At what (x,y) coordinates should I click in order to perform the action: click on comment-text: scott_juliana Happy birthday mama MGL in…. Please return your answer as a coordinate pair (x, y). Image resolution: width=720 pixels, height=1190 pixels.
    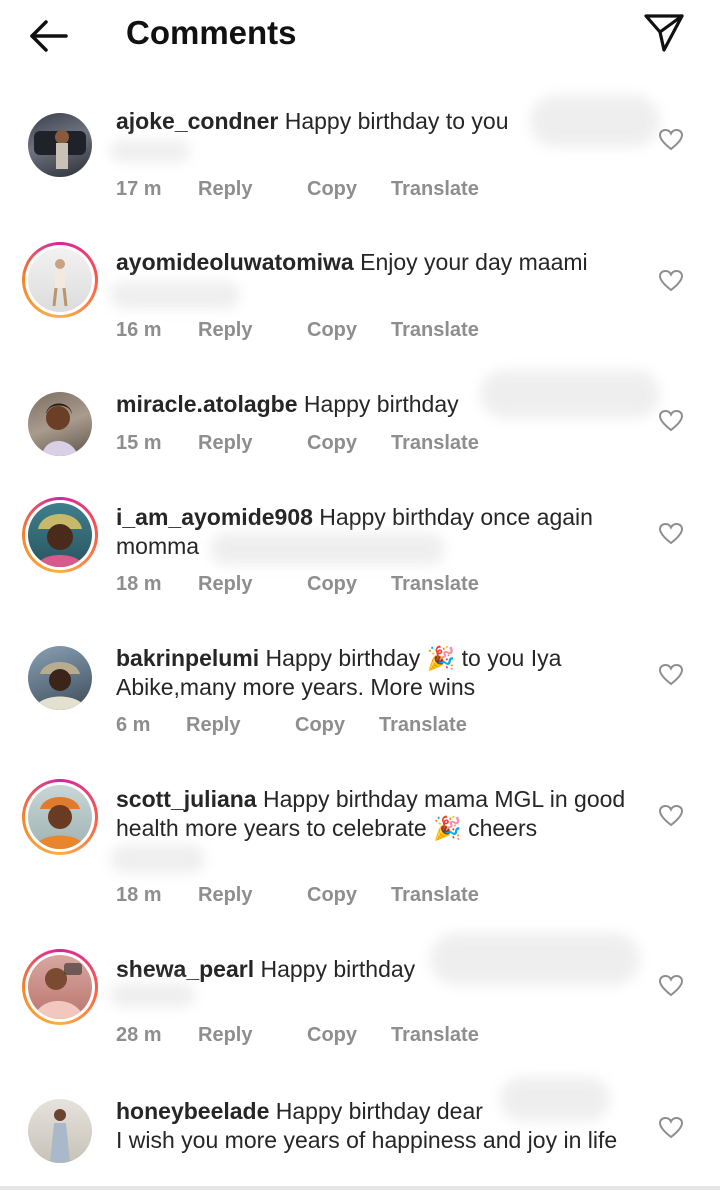
    Looking at the image, I should click on (376, 814).